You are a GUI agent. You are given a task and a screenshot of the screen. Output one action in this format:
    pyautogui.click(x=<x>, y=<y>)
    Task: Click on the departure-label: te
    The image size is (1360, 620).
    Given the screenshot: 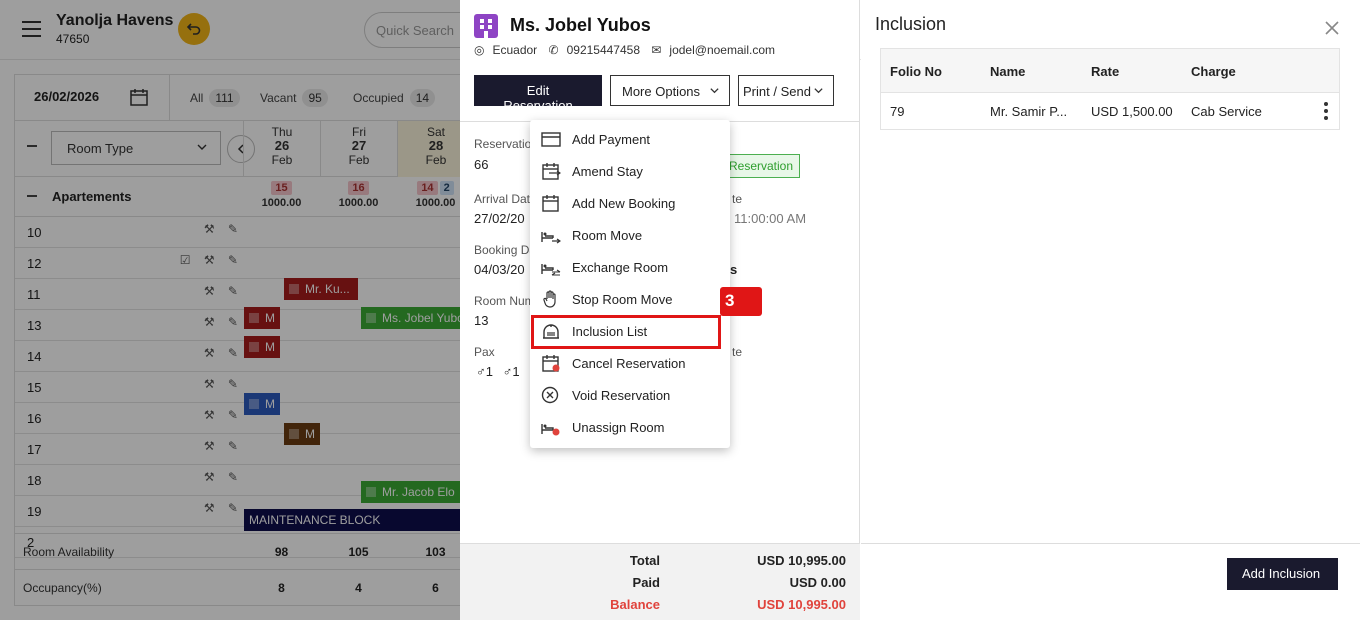 What is the action you would take?
    pyautogui.click(x=737, y=199)
    